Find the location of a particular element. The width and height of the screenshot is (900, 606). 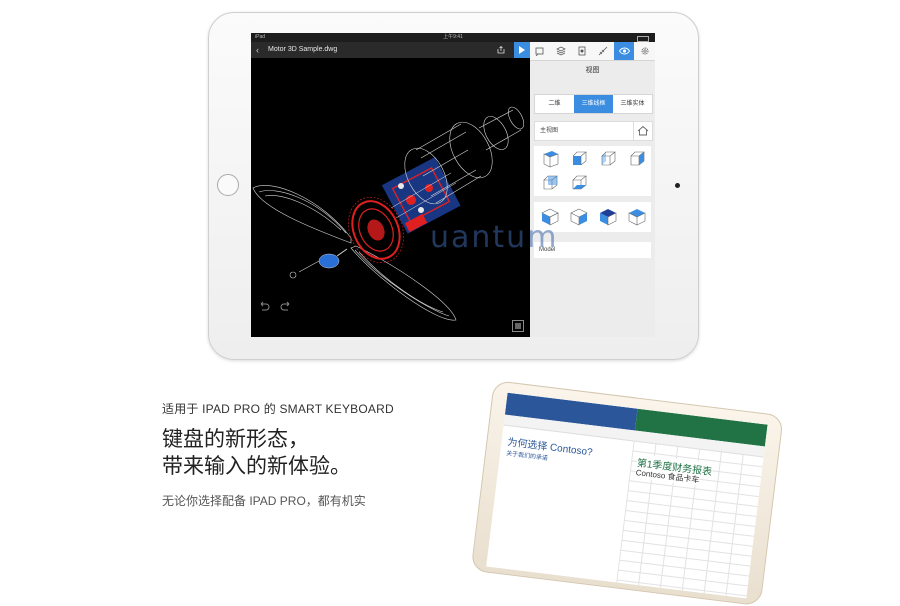

iso-se-icon is located at coordinates (579, 217).